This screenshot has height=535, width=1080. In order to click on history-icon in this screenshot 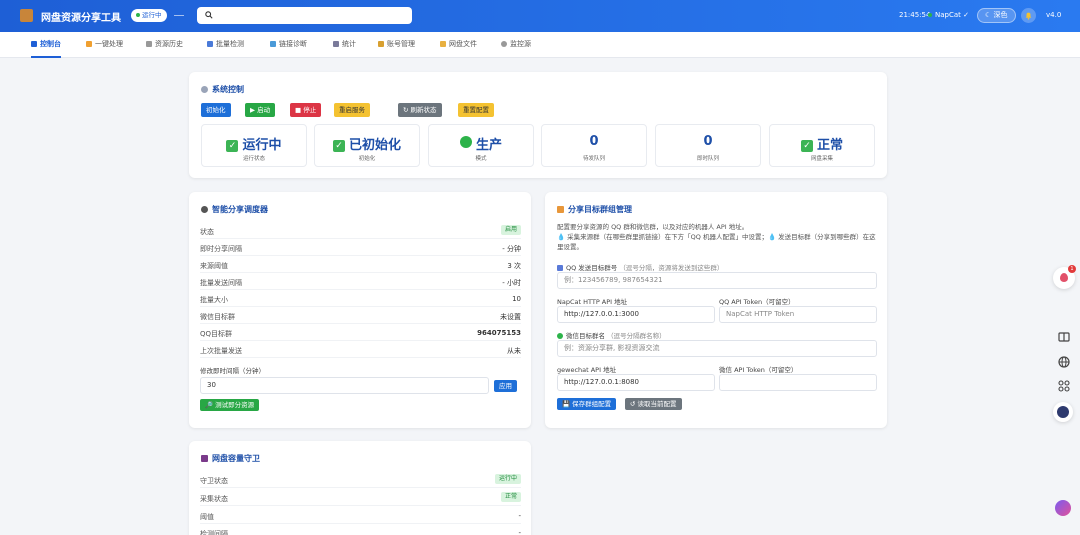, I will do `click(149, 44)`.